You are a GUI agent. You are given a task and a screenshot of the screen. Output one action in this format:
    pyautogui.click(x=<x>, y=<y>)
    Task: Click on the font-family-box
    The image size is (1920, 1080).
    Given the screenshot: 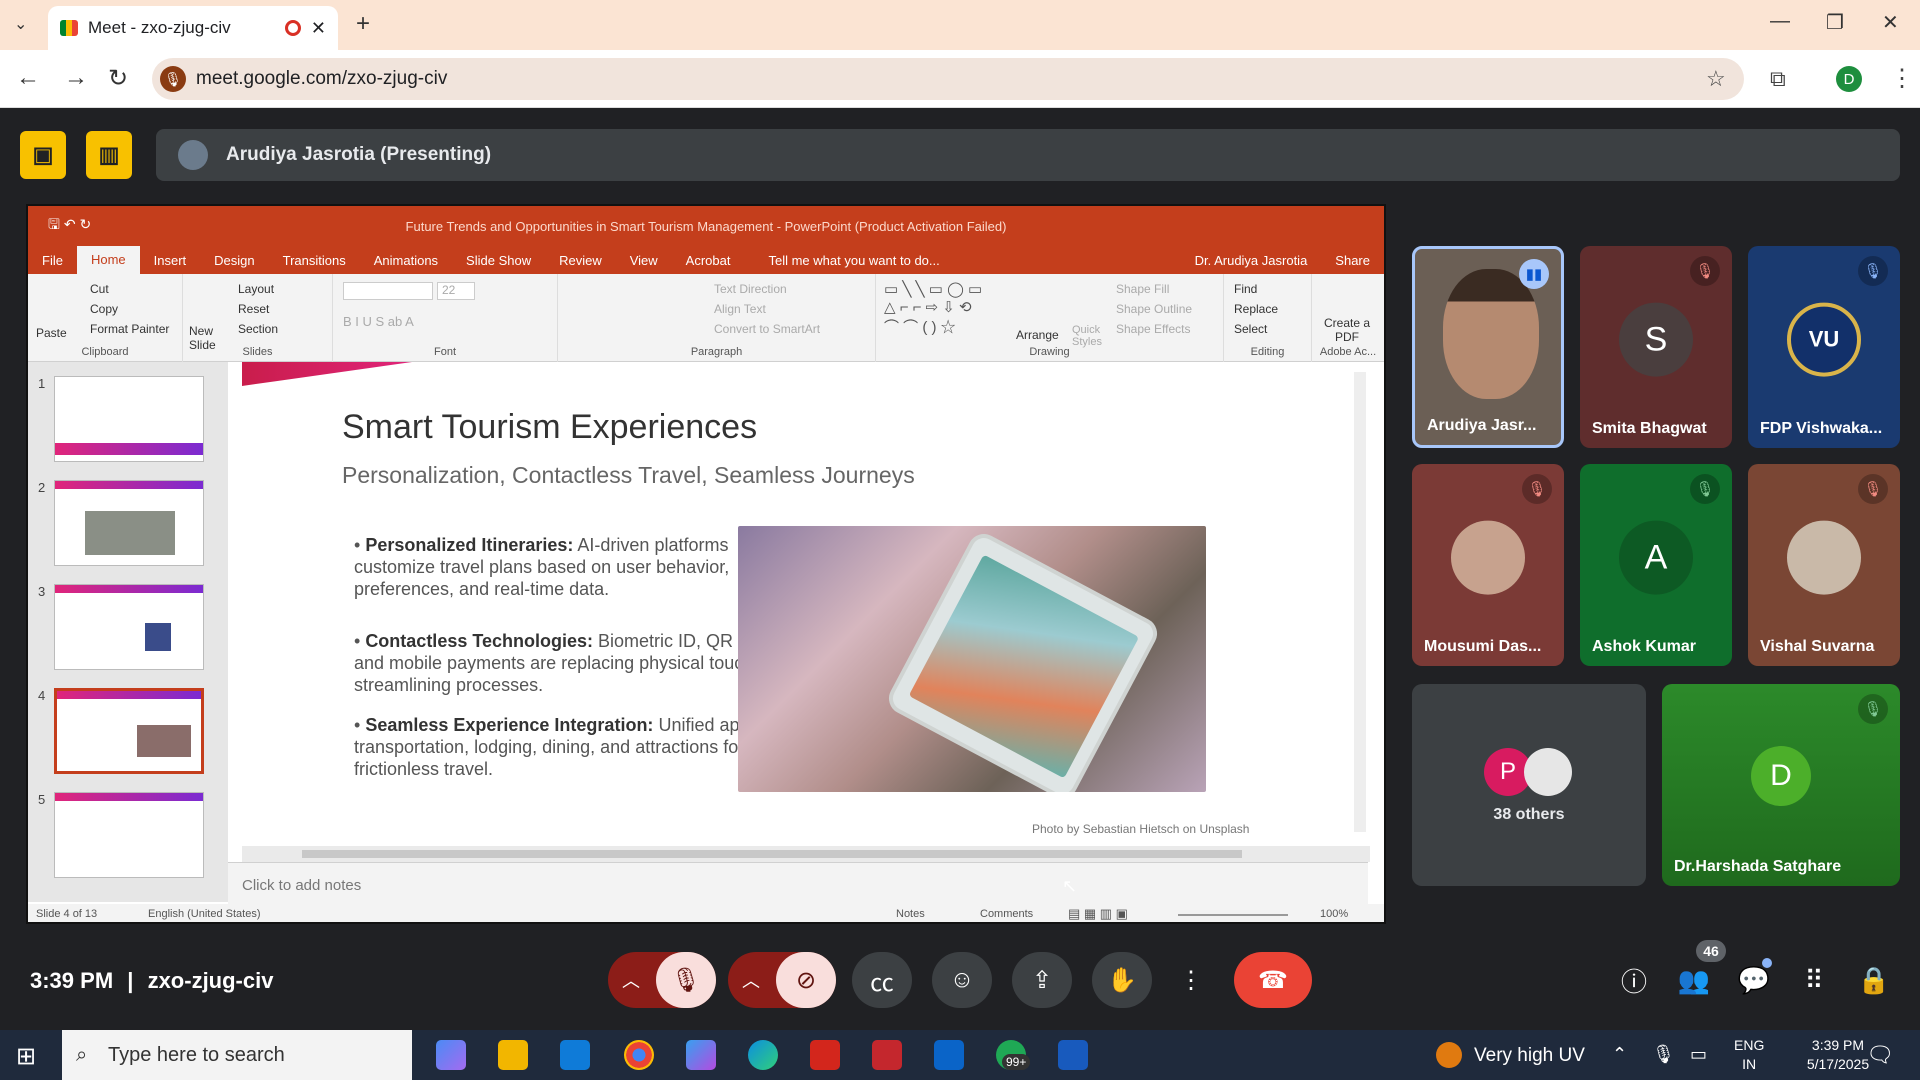 What is the action you would take?
    pyautogui.click(x=388, y=291)
    